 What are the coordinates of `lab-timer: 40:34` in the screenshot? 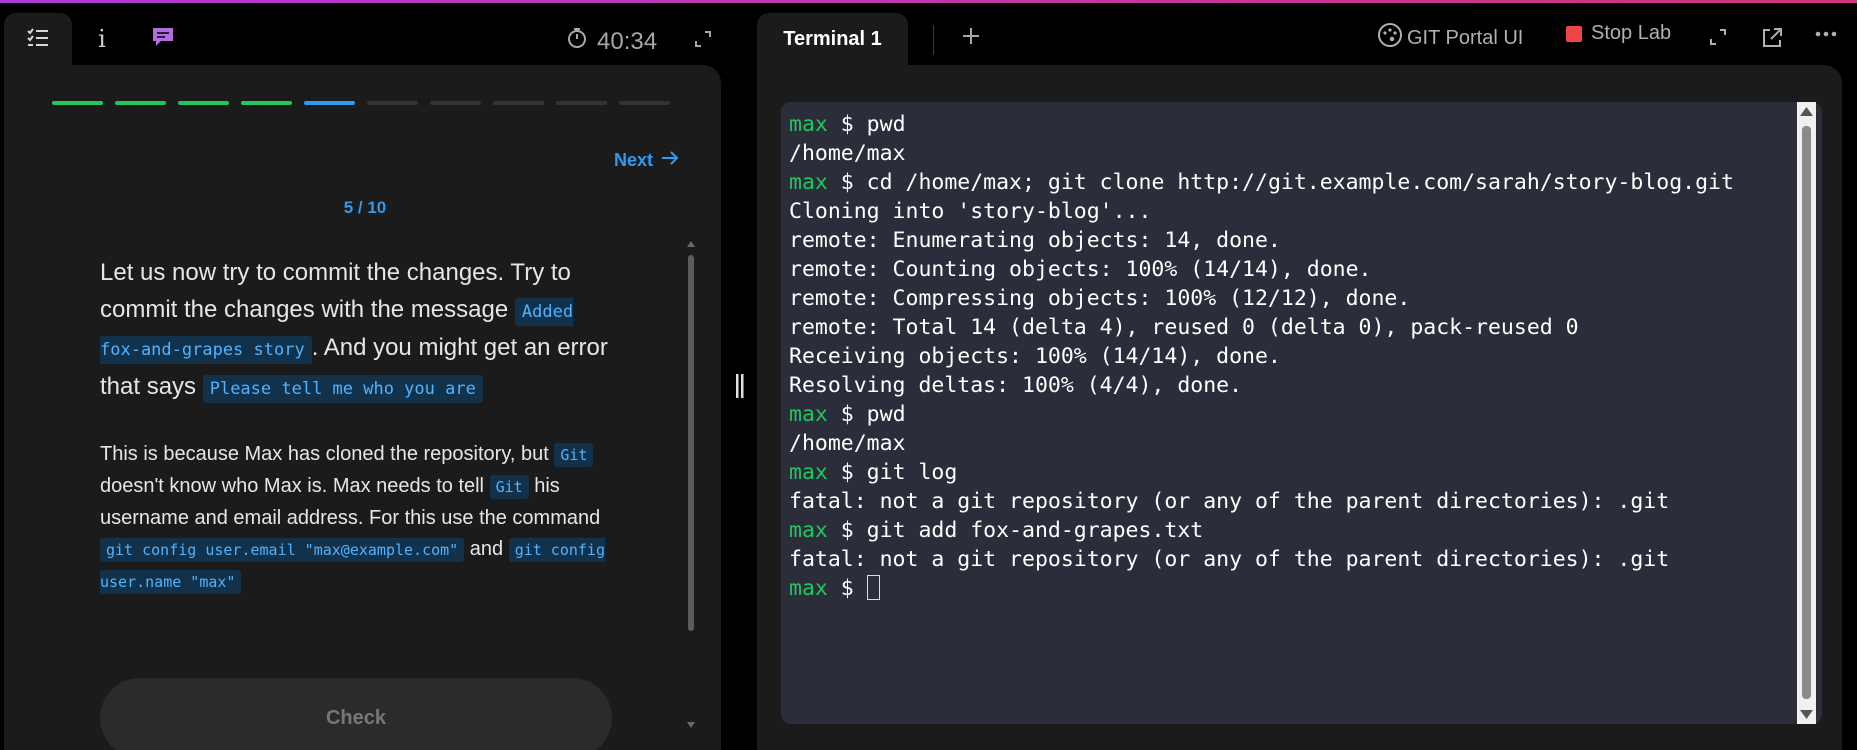 It's located at (612, 41).